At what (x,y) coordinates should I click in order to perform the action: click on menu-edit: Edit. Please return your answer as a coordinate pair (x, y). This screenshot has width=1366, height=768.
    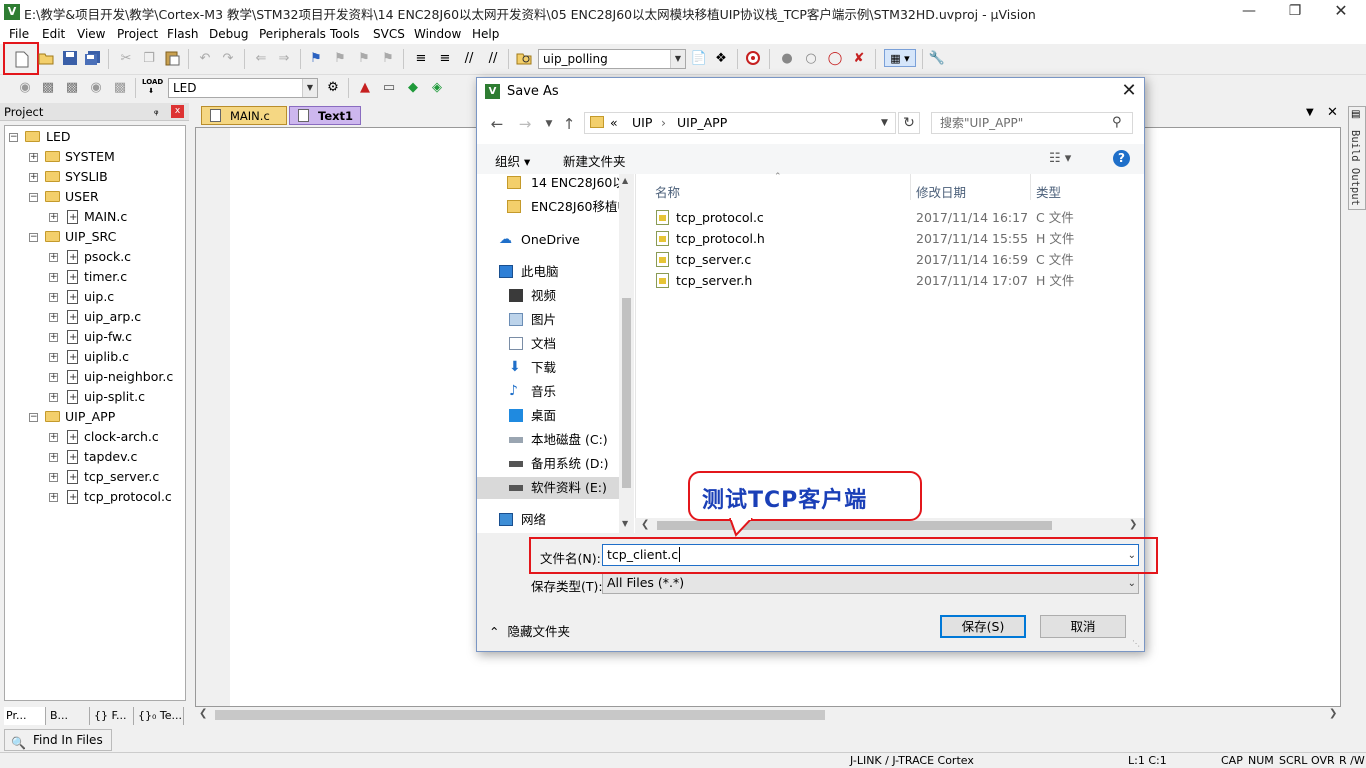
    Looking at the image, I should click on (53, 34).